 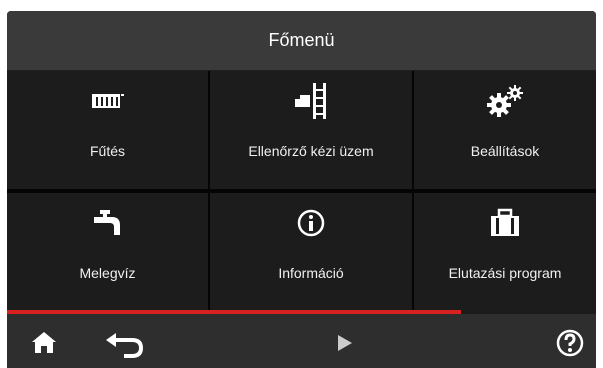 I want to click on menu-item-hot-water: Melegvíz, so click(x=107, y=252).